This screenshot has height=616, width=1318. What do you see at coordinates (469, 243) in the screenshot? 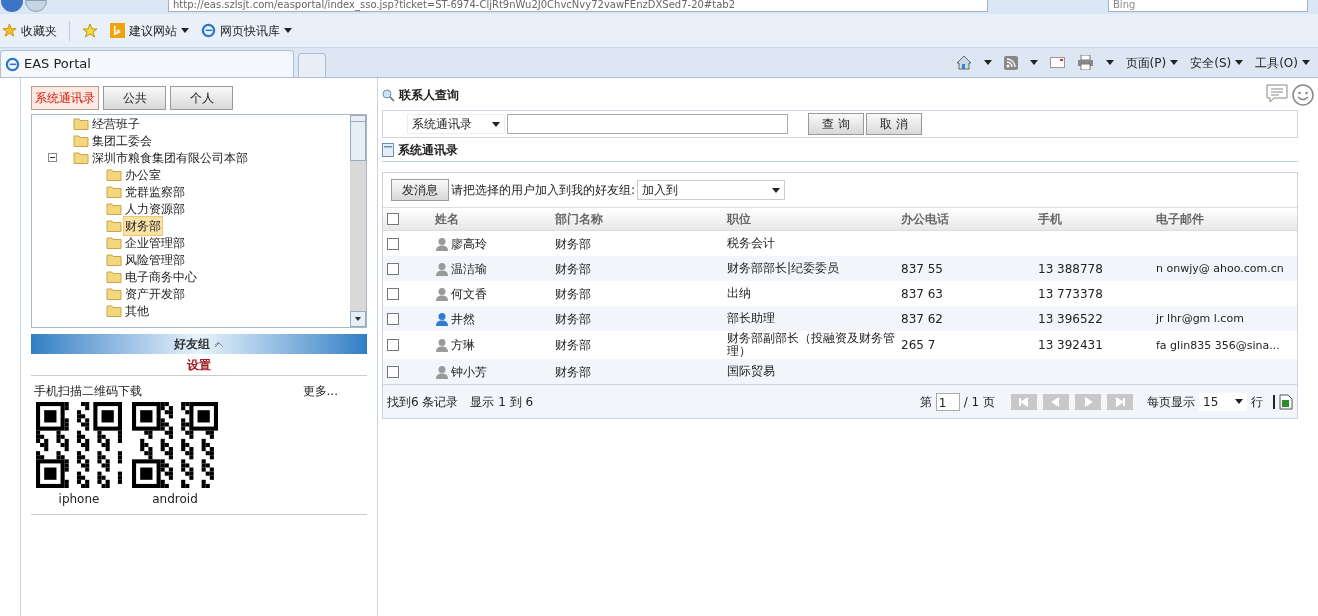
I see `name-cell: 廖高玲` at bounding box center [469, 243].